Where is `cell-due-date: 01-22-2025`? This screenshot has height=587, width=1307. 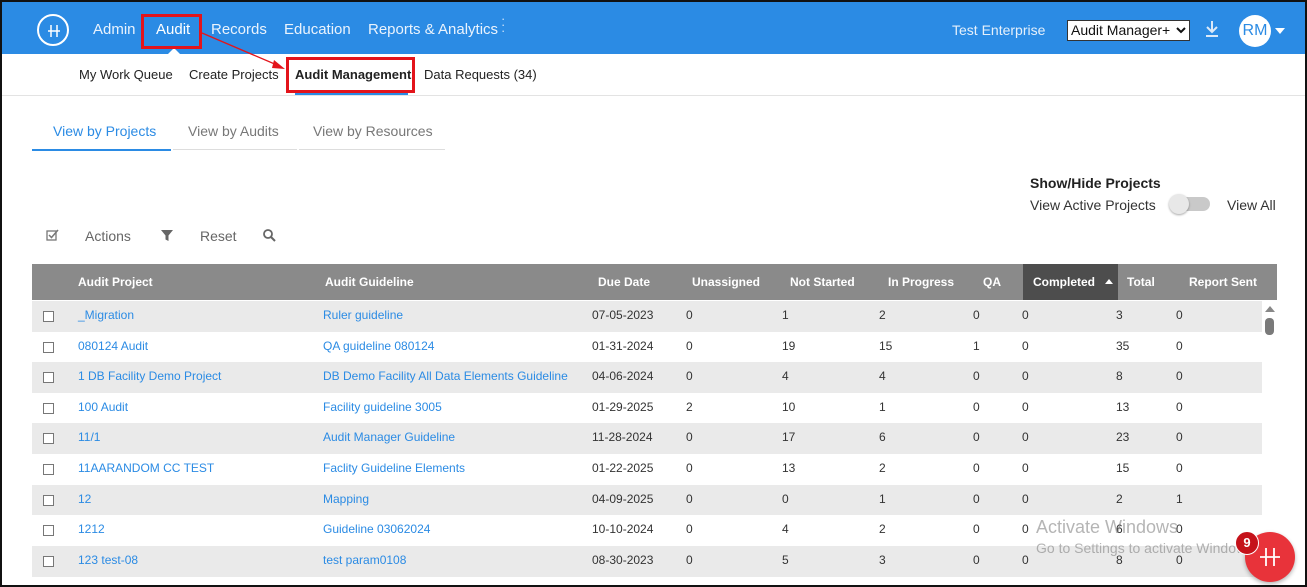 cell-due-date: 01-22-2025 is located at coordinates (623, 468).